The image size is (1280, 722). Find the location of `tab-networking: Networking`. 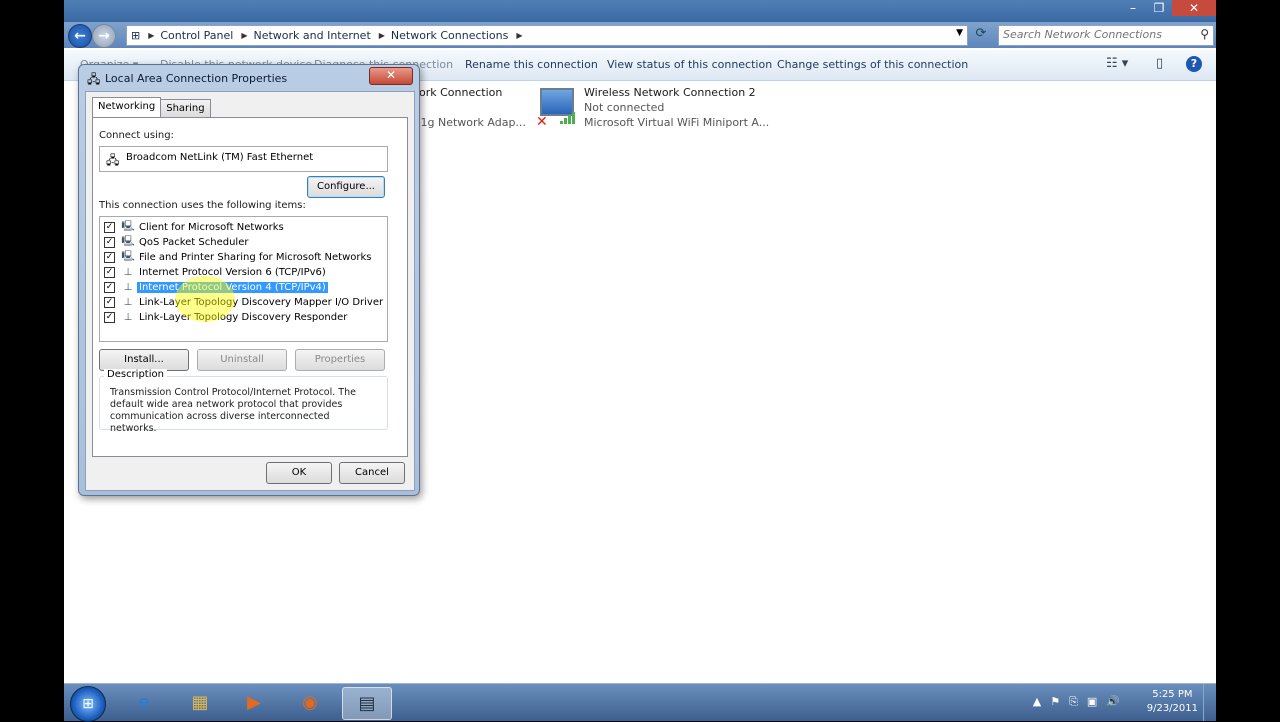

tab-networking: Networking is located at coordinates (127, 107).